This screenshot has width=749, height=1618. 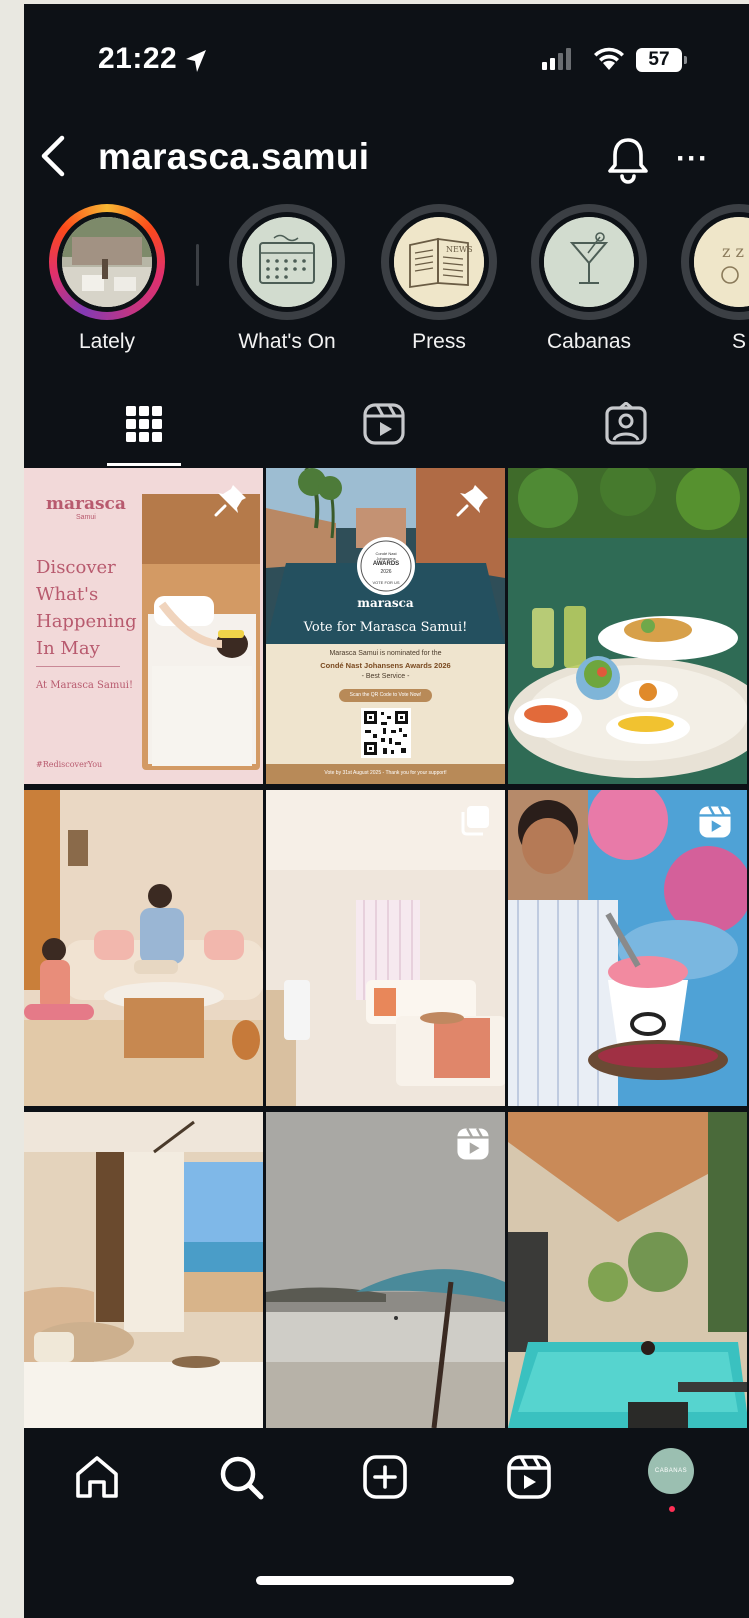 I want to click on post-text-line: Condé Nast Johansens Awards 2026, so click(x=385, y=665).